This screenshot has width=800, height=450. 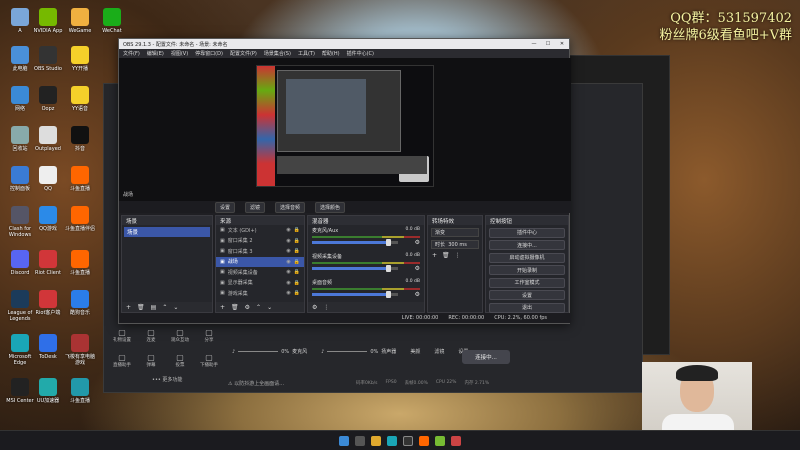 I want to click on maximize-icon: ☐, so click(x=548, y=44).